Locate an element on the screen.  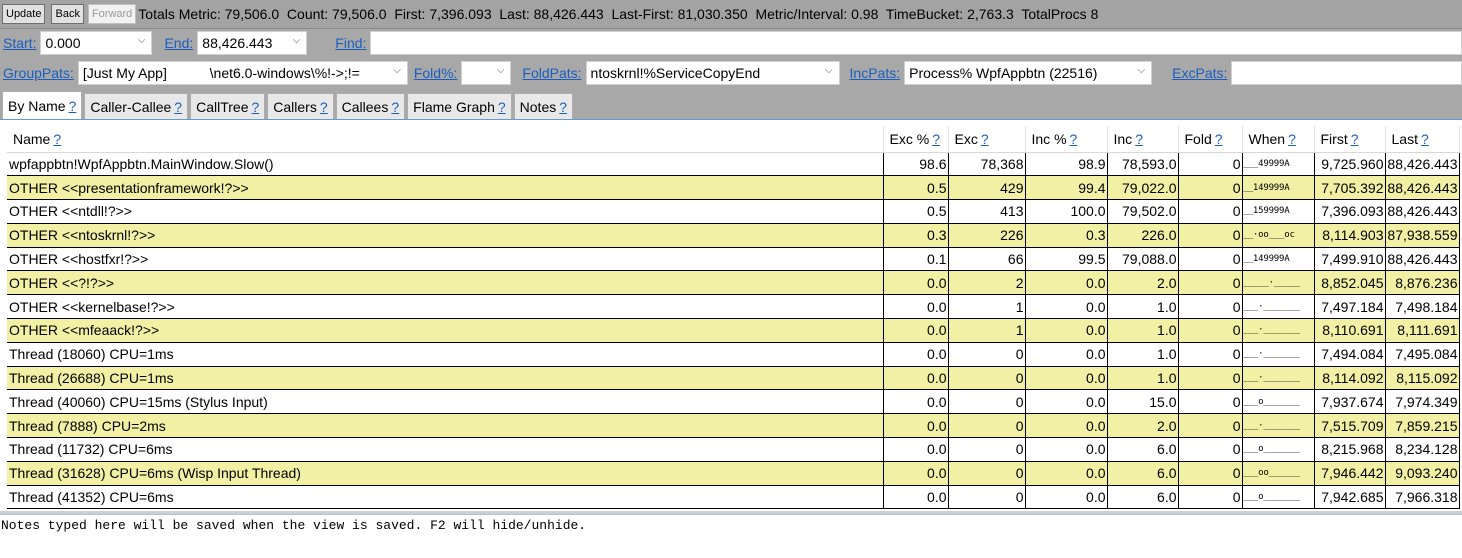
cell-inc: 2.0 is located at coordinates (1142, 283).